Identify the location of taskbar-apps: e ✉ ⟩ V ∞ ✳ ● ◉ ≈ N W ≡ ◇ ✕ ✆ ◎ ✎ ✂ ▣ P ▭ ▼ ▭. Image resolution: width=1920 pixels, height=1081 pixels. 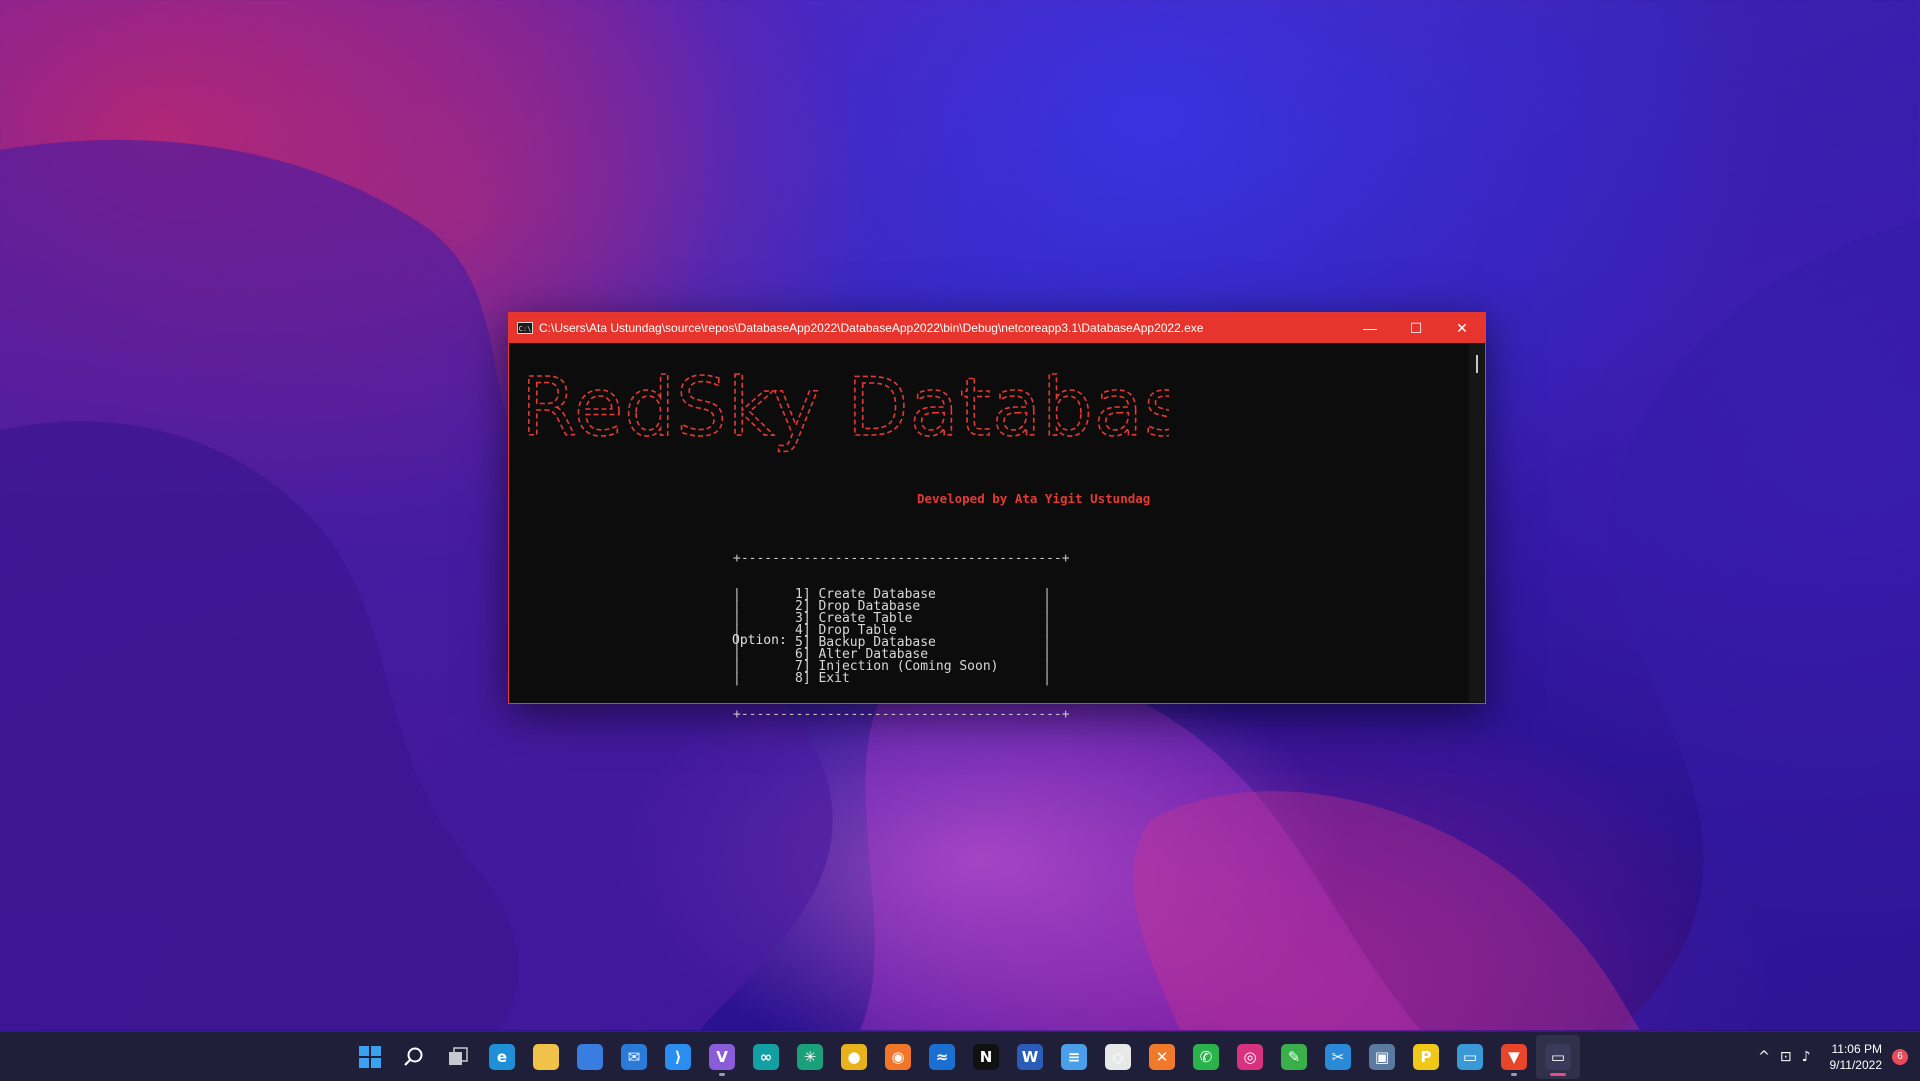
(964, 1056).